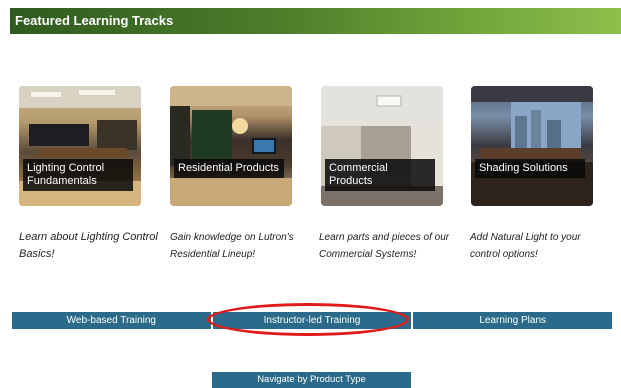 This screenshot has width=621, height=388. I want to click on track-card-commercial: Commercial Products, so click(382, 146).